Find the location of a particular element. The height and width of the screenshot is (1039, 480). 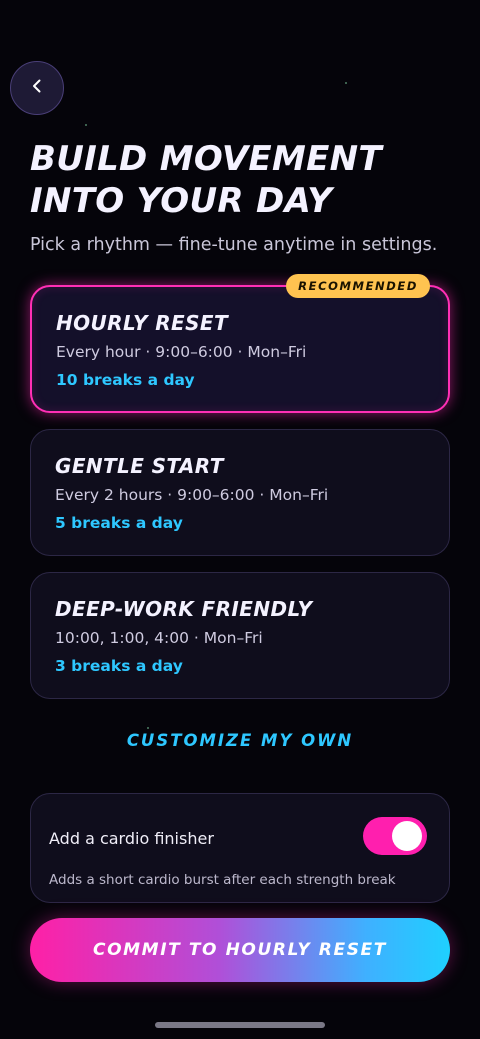

plan-name: HOURLY RESET is located at coordinates (142, 323).